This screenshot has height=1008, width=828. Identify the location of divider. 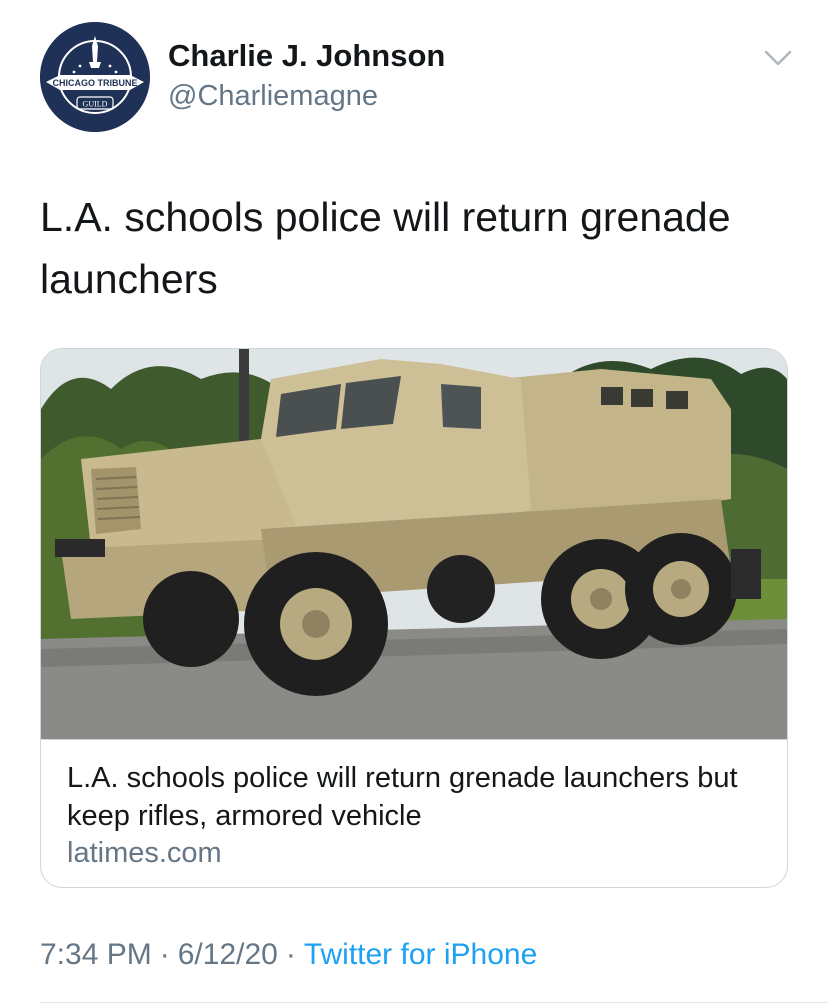
(434, 1002).